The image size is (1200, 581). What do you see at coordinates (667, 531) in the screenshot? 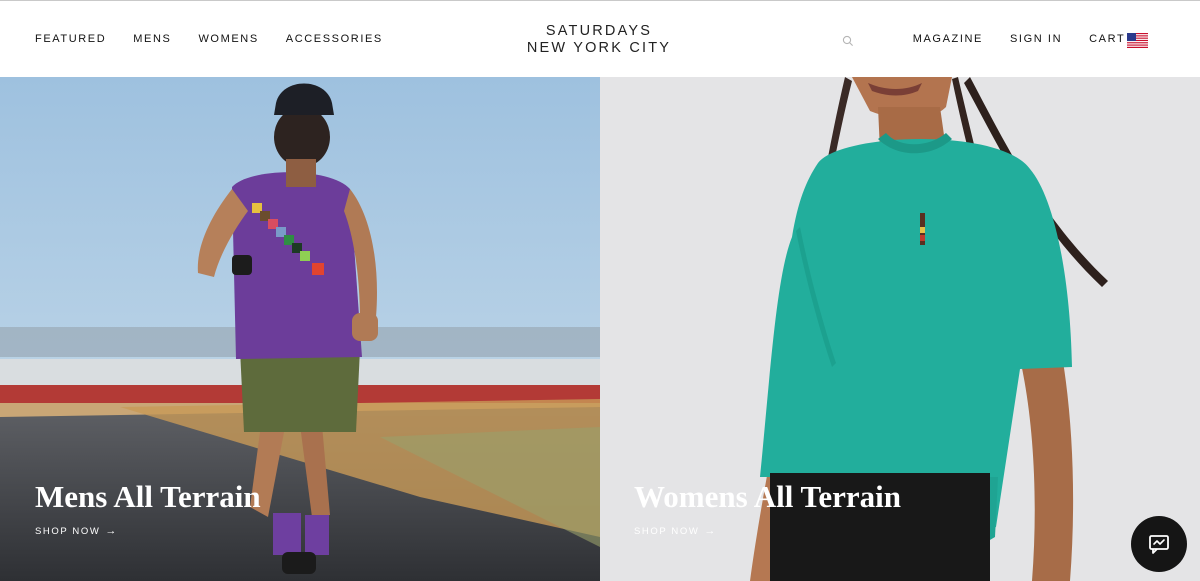
I see `hero-womens-shop-now-label: SHOP NOW` at bounding box center [667, 531].